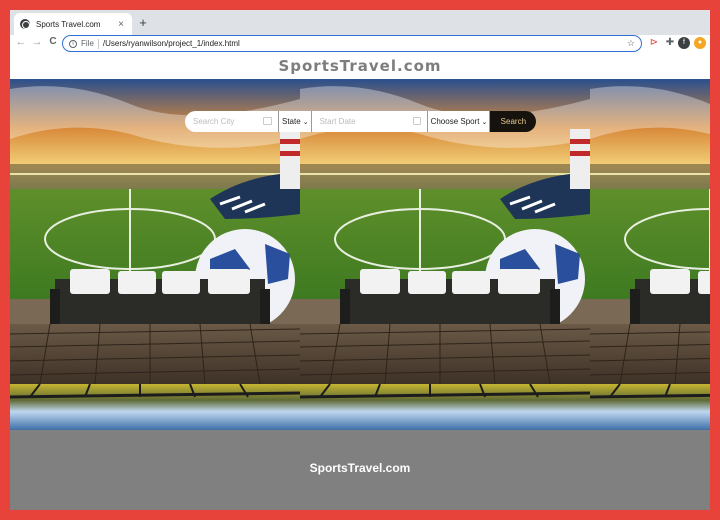 This screenshot has width=720, height=520. I want to click on site-header: SportsTravel.com, so click(360, 66).